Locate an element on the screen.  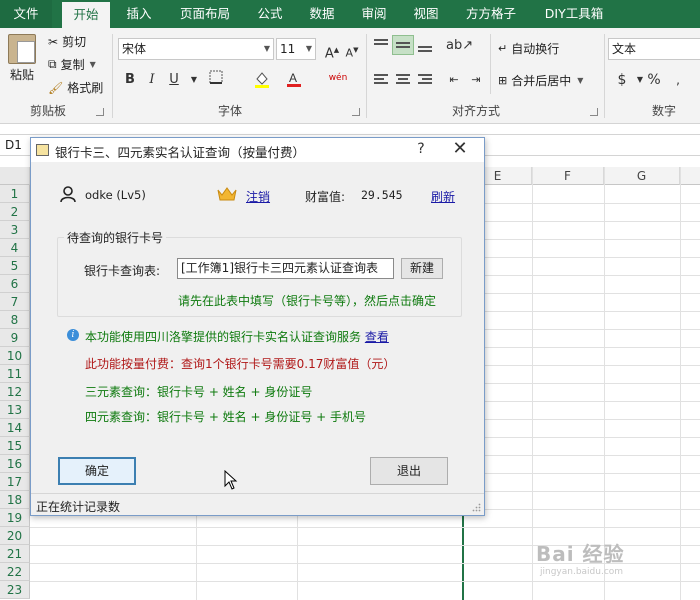
comma-style-icon: , is located at coordinates (678, 80).